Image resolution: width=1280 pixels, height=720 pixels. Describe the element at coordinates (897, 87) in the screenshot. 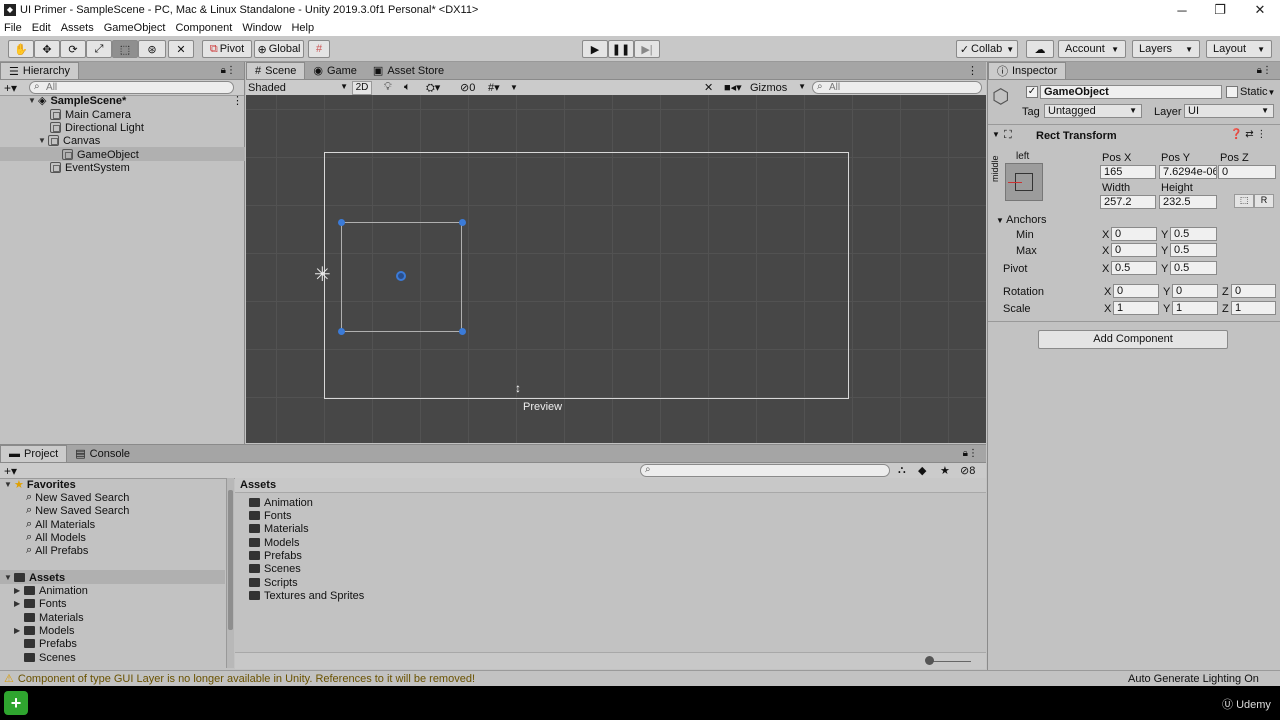

I see `scene-search-input: All` at that location.